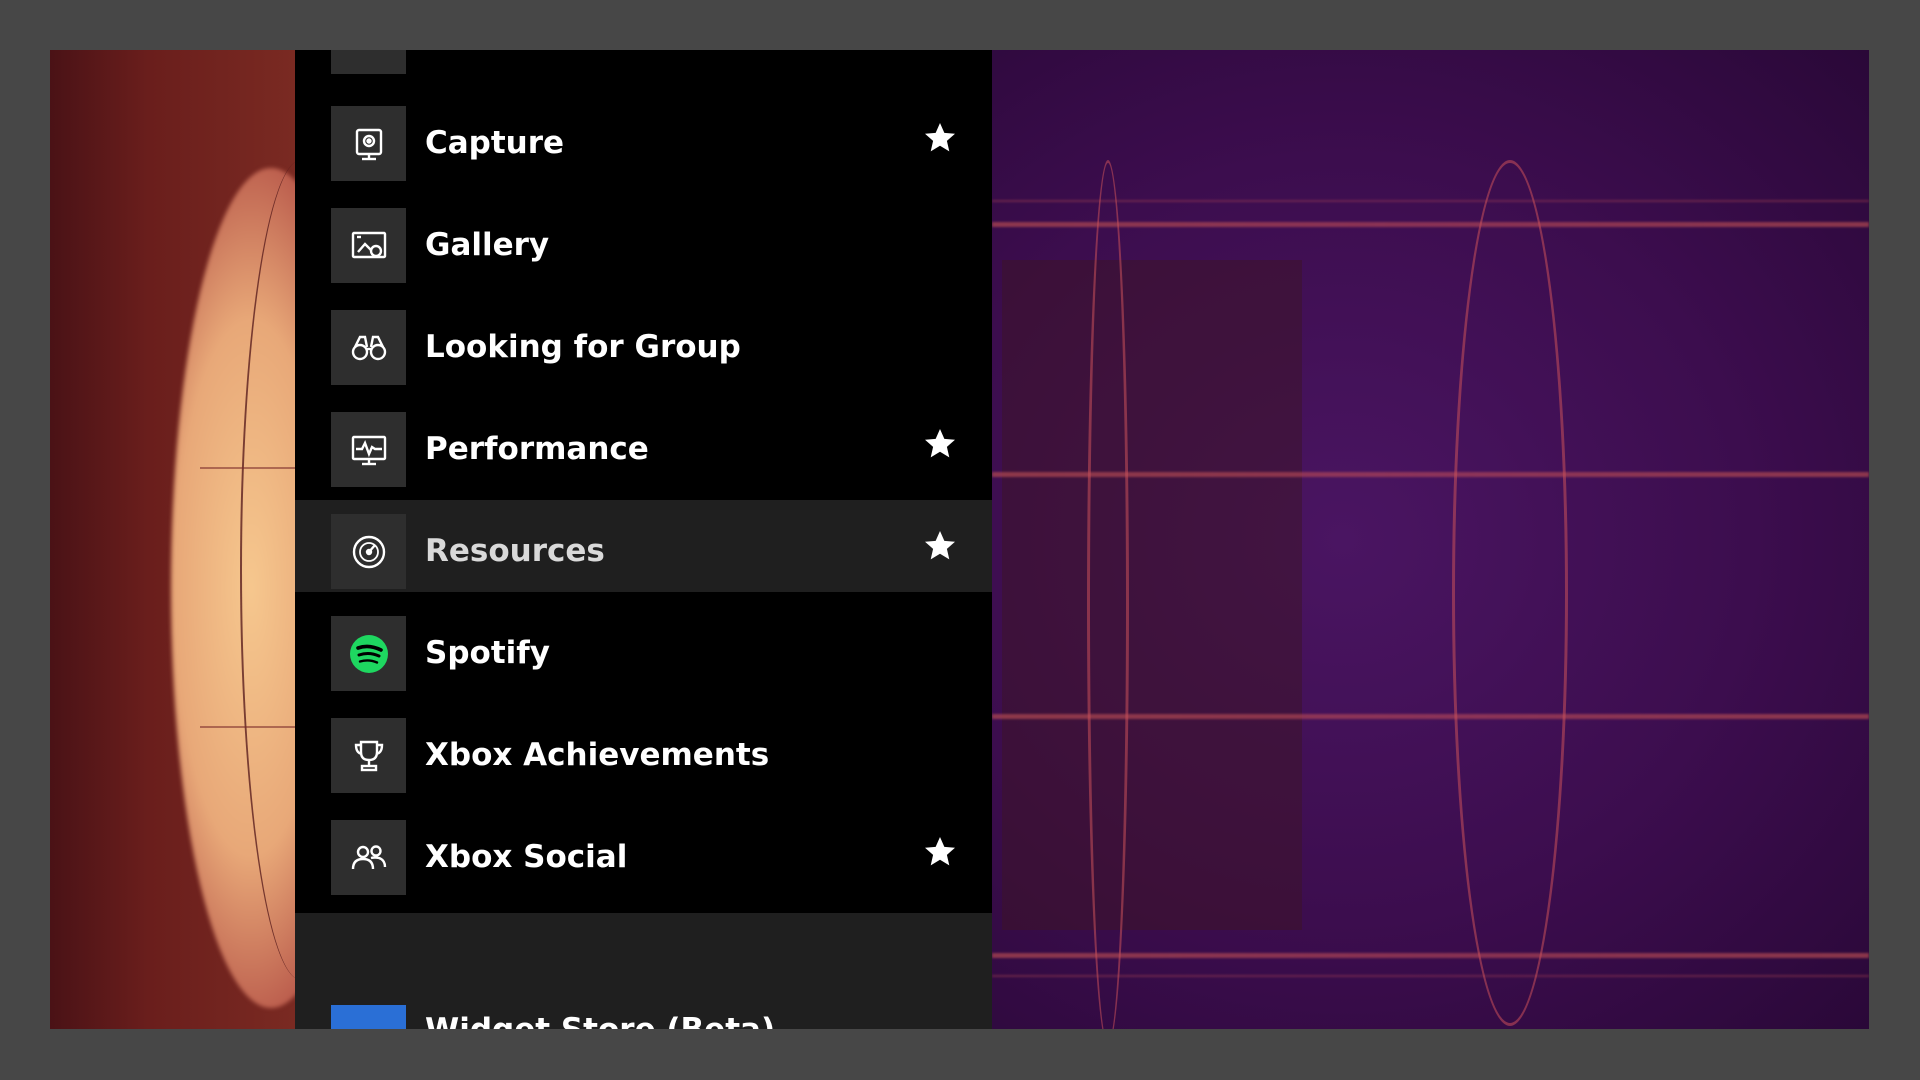  Describe the element at coordinates (526, 857) in the screenshot. I see `menu-item-label: Xbox Social` at that location.